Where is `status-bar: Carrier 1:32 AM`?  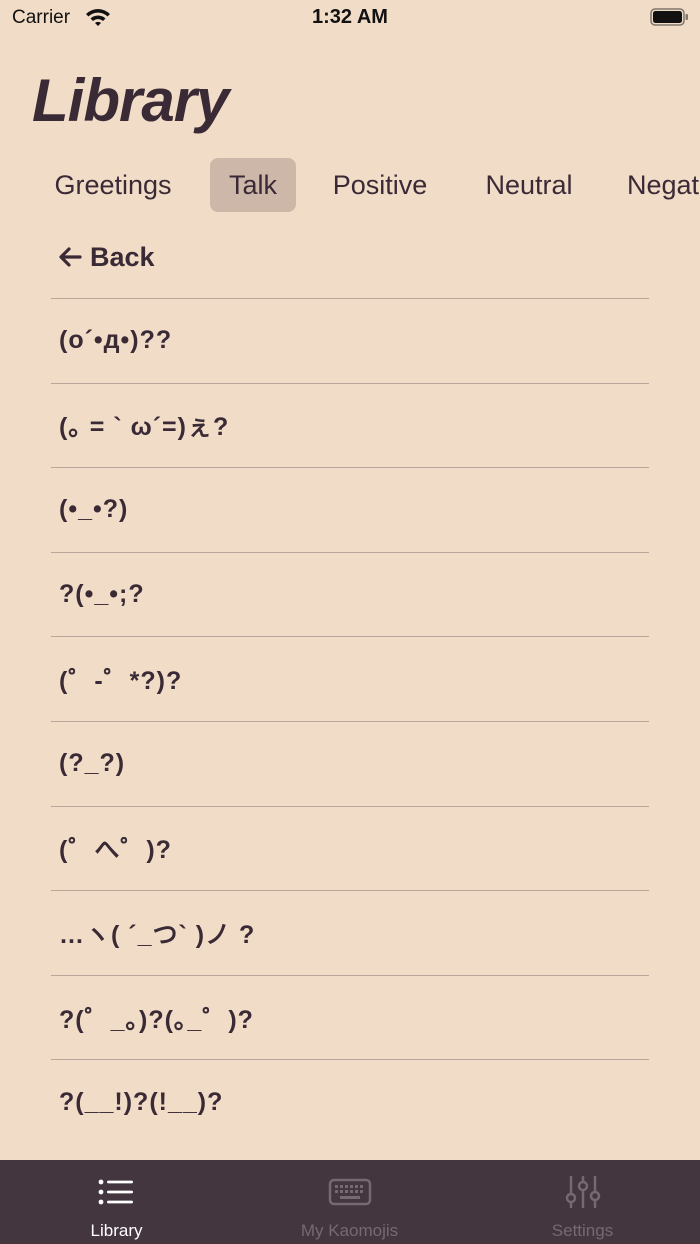
status-bar: Carrier 1:32 AM is located at coordinates (350, 18).